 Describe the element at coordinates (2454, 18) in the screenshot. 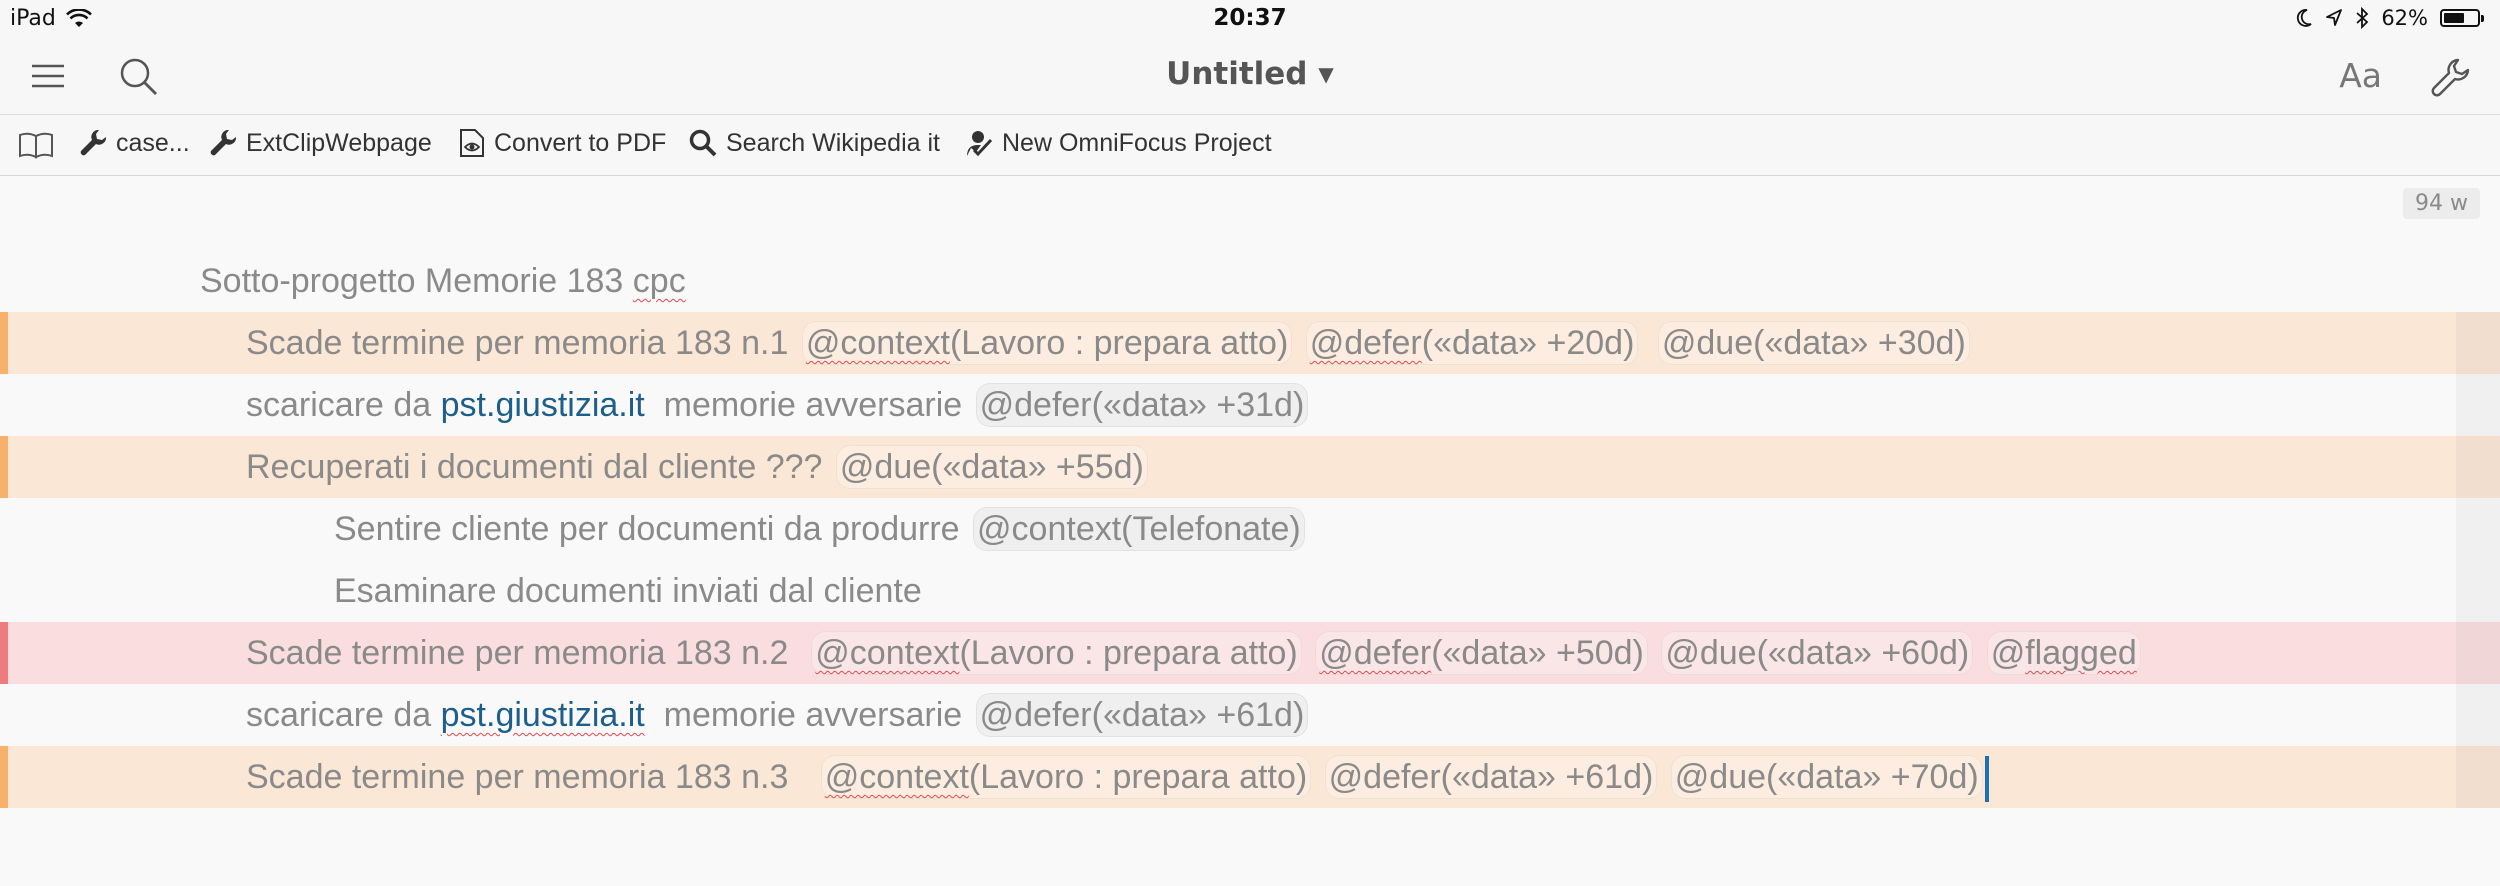

I see `battery-level` at that location.